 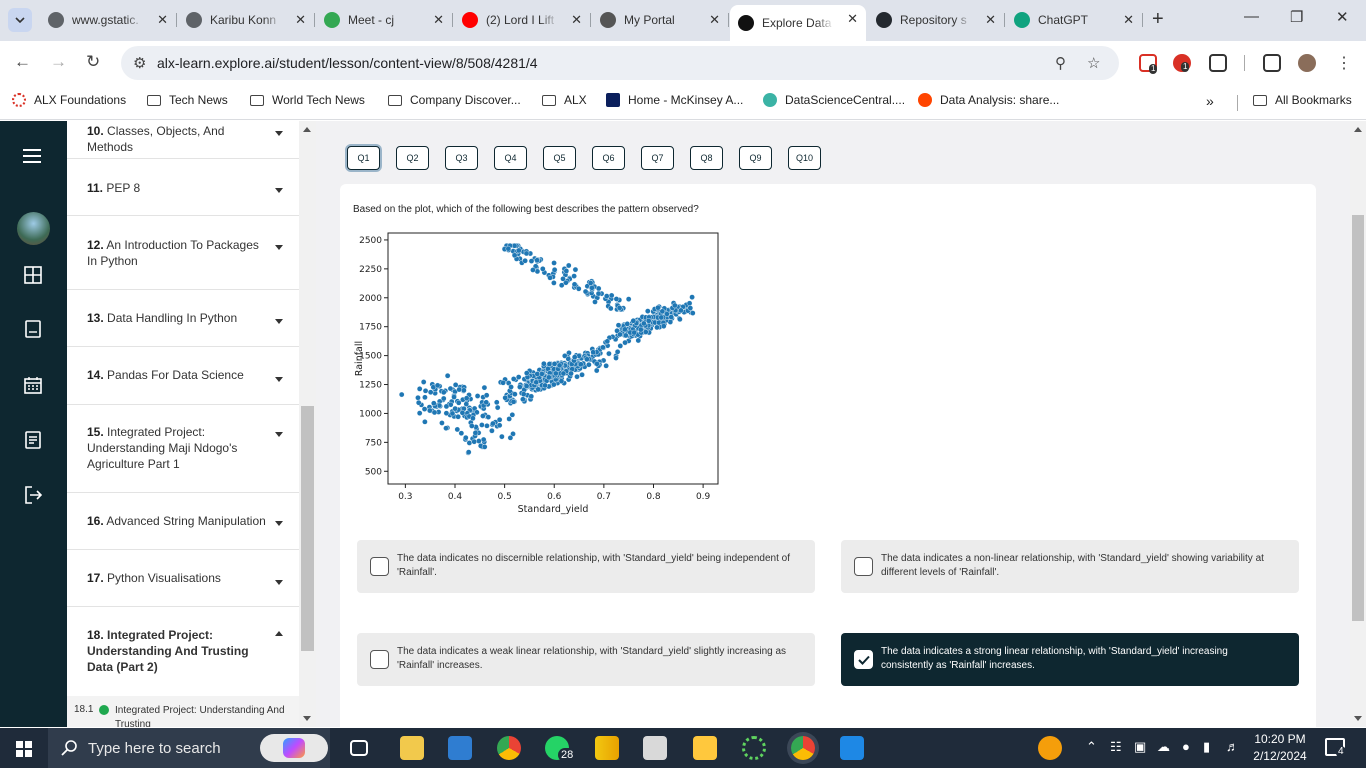 I want to click on question-tab-q4: Q4, so click(x=510, y=158).